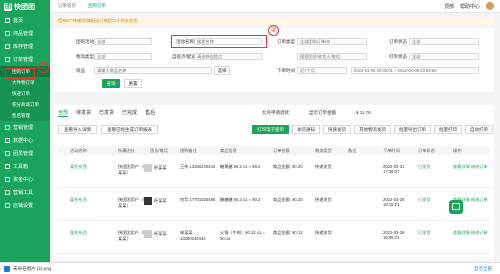  What do you see at coordinates (20, 73) in the screenshot?
I see `highlight-group-orders` at bounding box center [20, 73].